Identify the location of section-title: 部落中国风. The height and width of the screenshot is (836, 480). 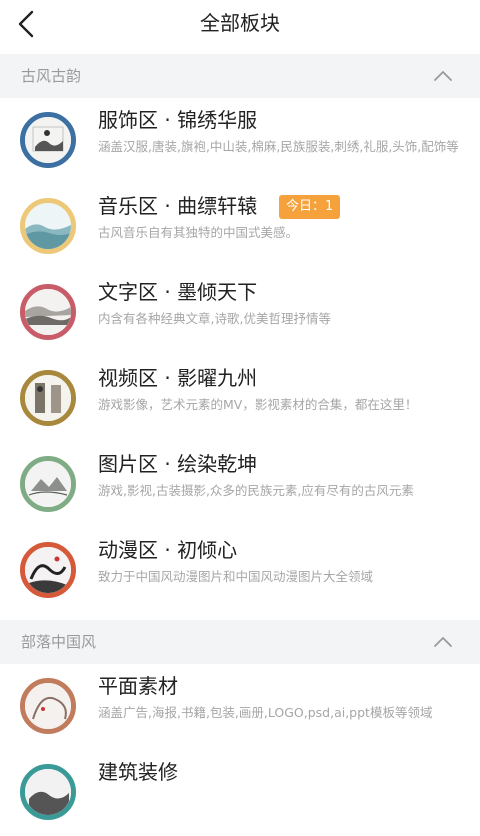
(59, 642).